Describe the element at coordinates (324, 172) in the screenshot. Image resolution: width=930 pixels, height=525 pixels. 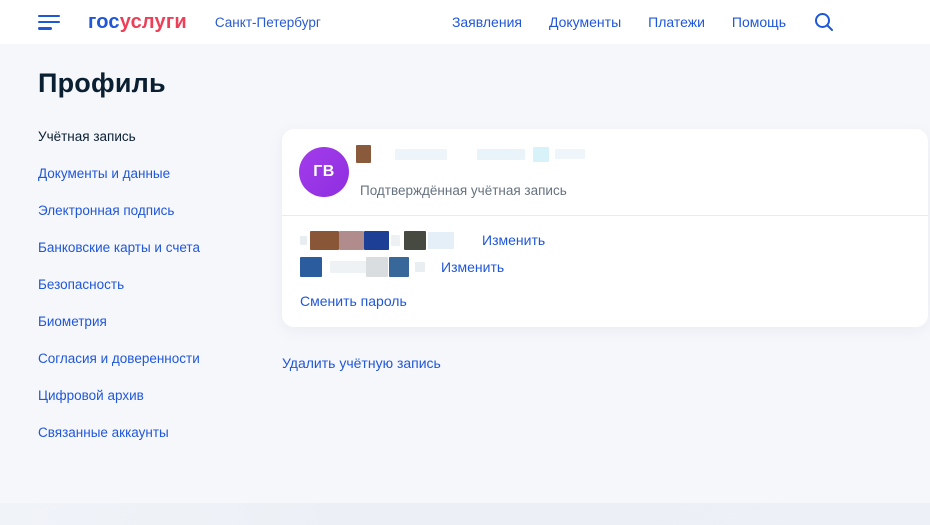
I see `avatar: ГВ` at that location.